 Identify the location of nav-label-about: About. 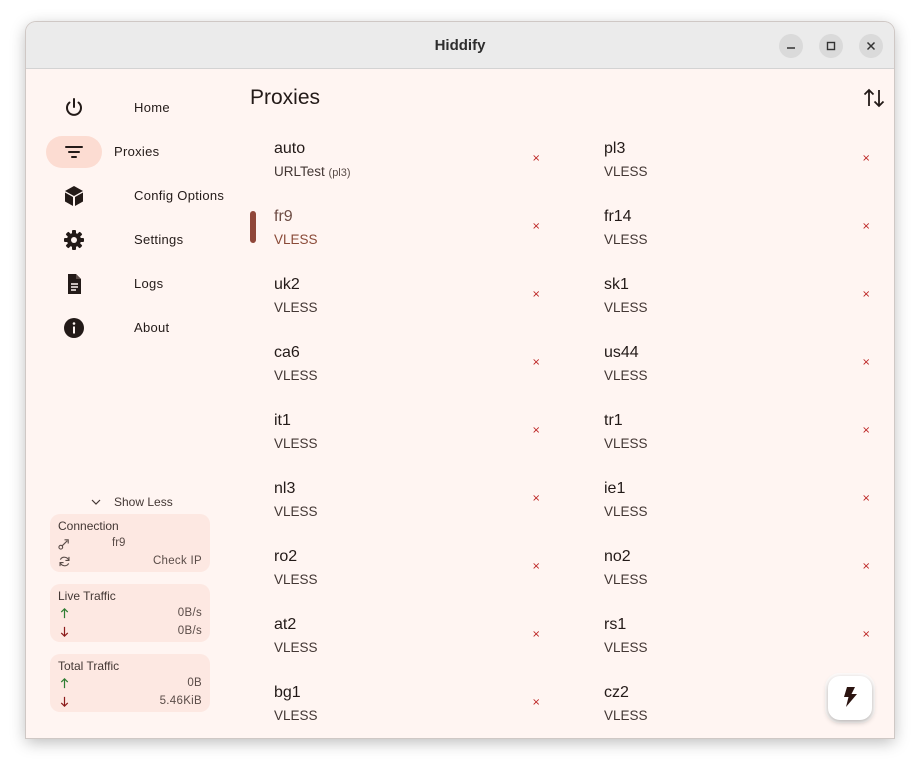
(152, 327).